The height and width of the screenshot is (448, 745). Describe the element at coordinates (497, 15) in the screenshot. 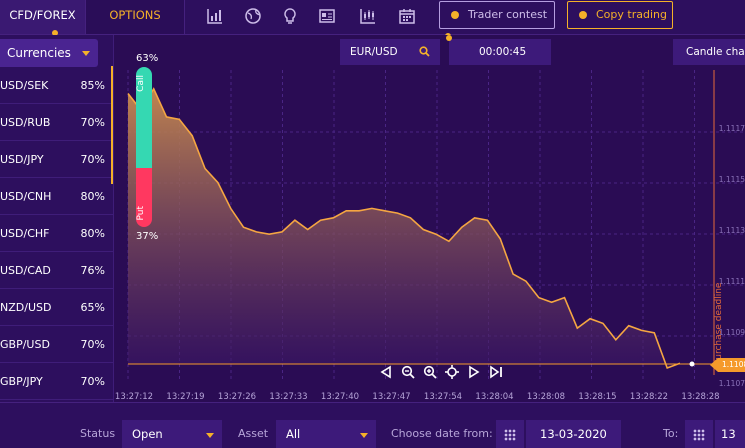

I see `trader-contest-button: Trader contest` at that location.